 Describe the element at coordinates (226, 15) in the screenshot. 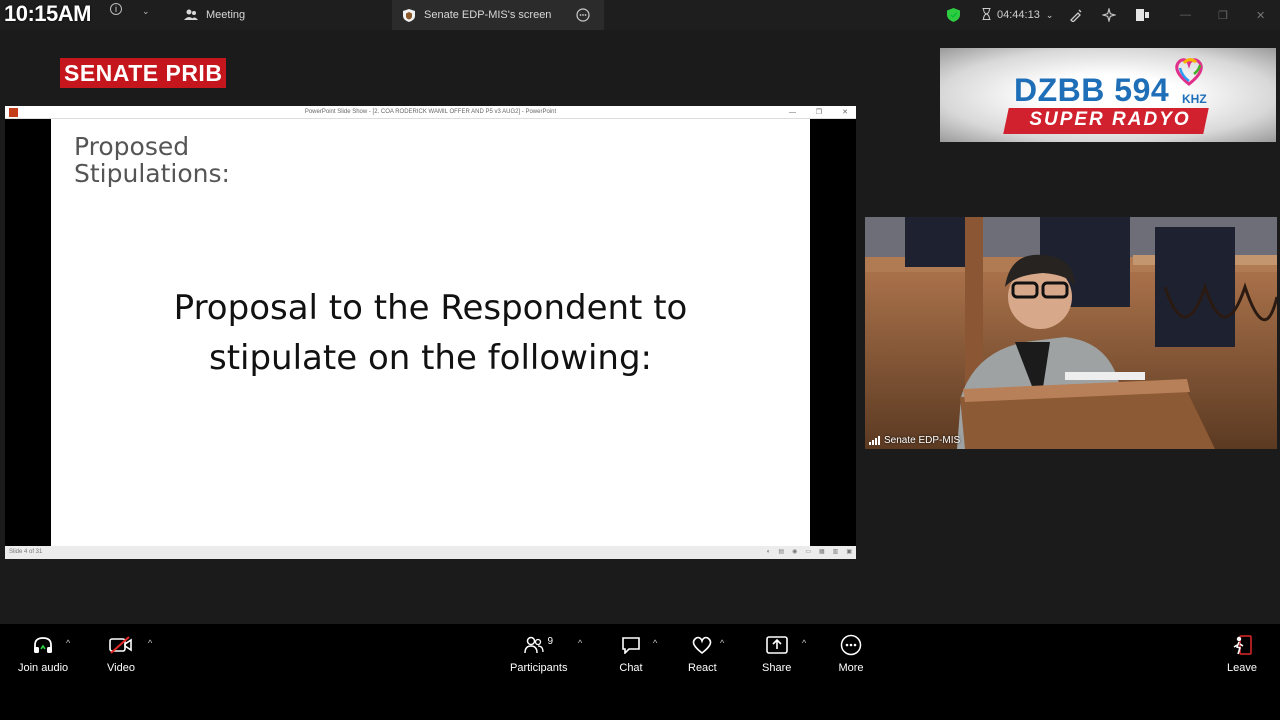

I see `tab-meeting-label: Meeting` at that location.